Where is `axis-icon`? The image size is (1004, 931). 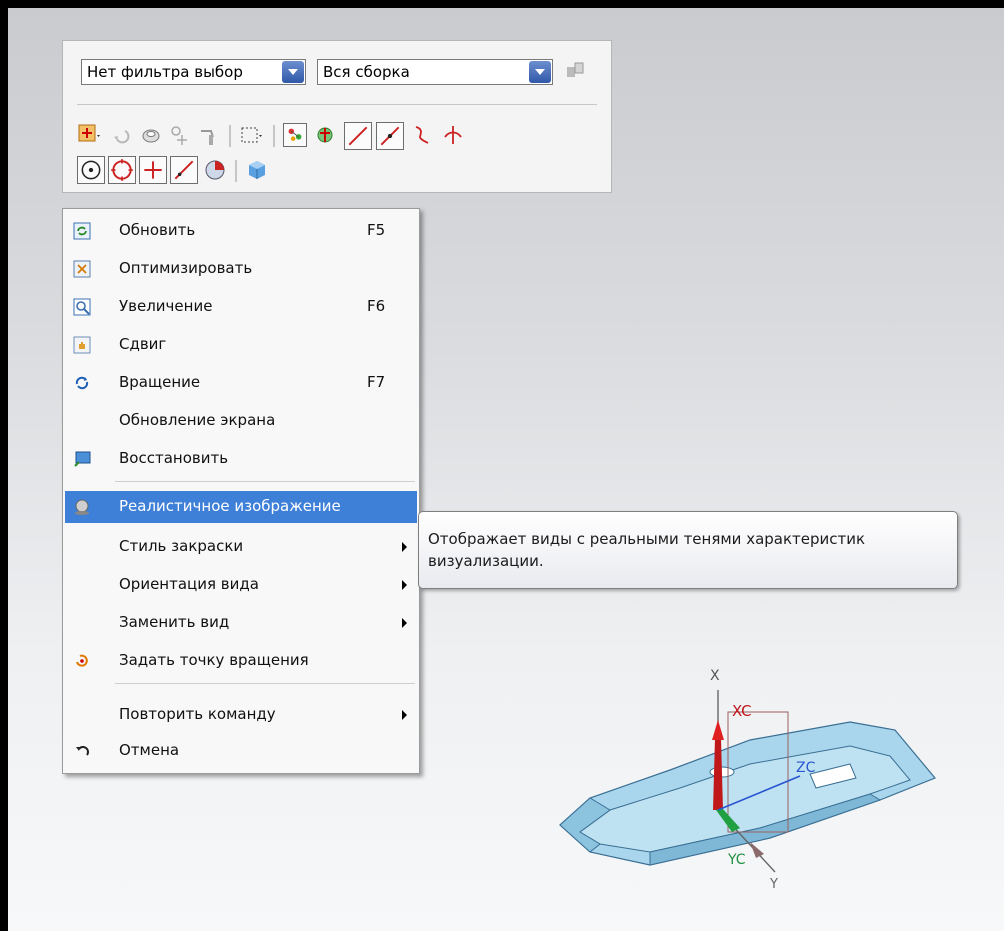
axis-icon is located at coordinates (453, 135).